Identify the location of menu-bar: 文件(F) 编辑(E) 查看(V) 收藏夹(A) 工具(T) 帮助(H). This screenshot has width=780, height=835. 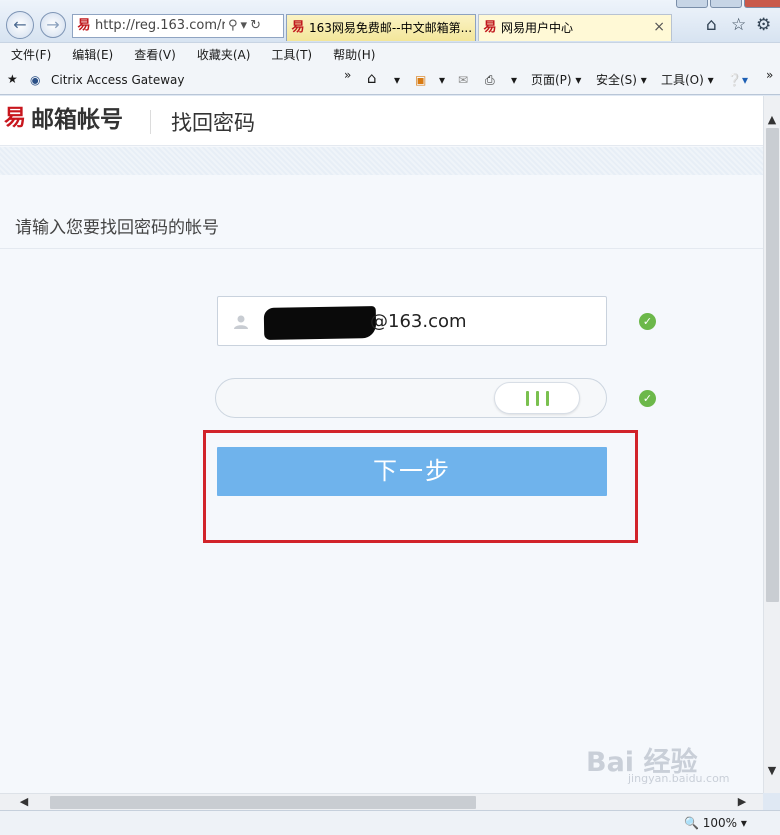
(390, 54).